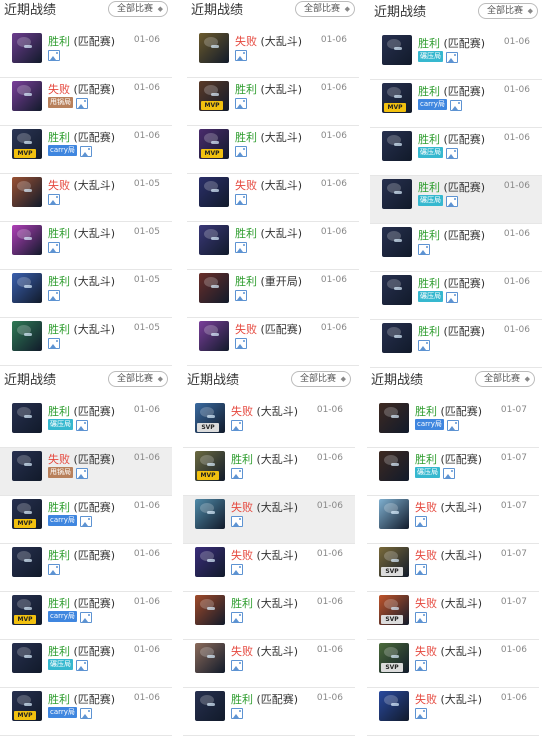 The height and width of the screenshot is (737, 553). I want to click on match-row: 失败 (大乱斗) 01-07, so click(453, 520).